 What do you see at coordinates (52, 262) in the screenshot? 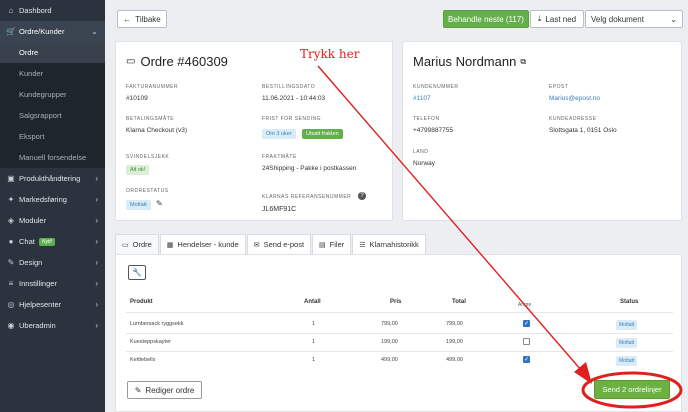
I see `sidebar-item-design: ✎ Design ›` at bounding box center [52, 262].